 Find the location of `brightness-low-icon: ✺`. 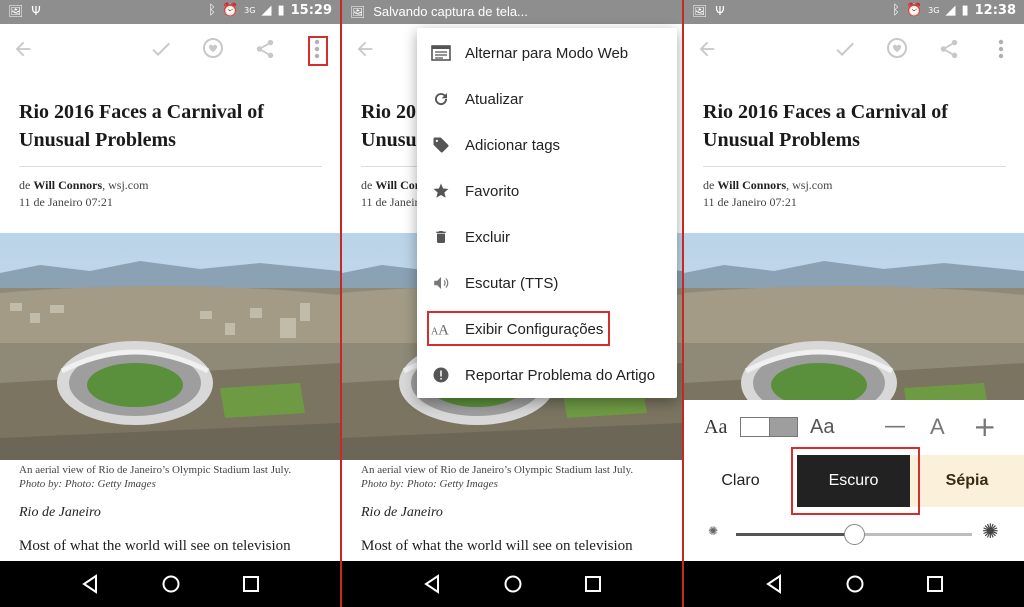

brightness-low-icon: ✺ is located at coordinates (713, 531).